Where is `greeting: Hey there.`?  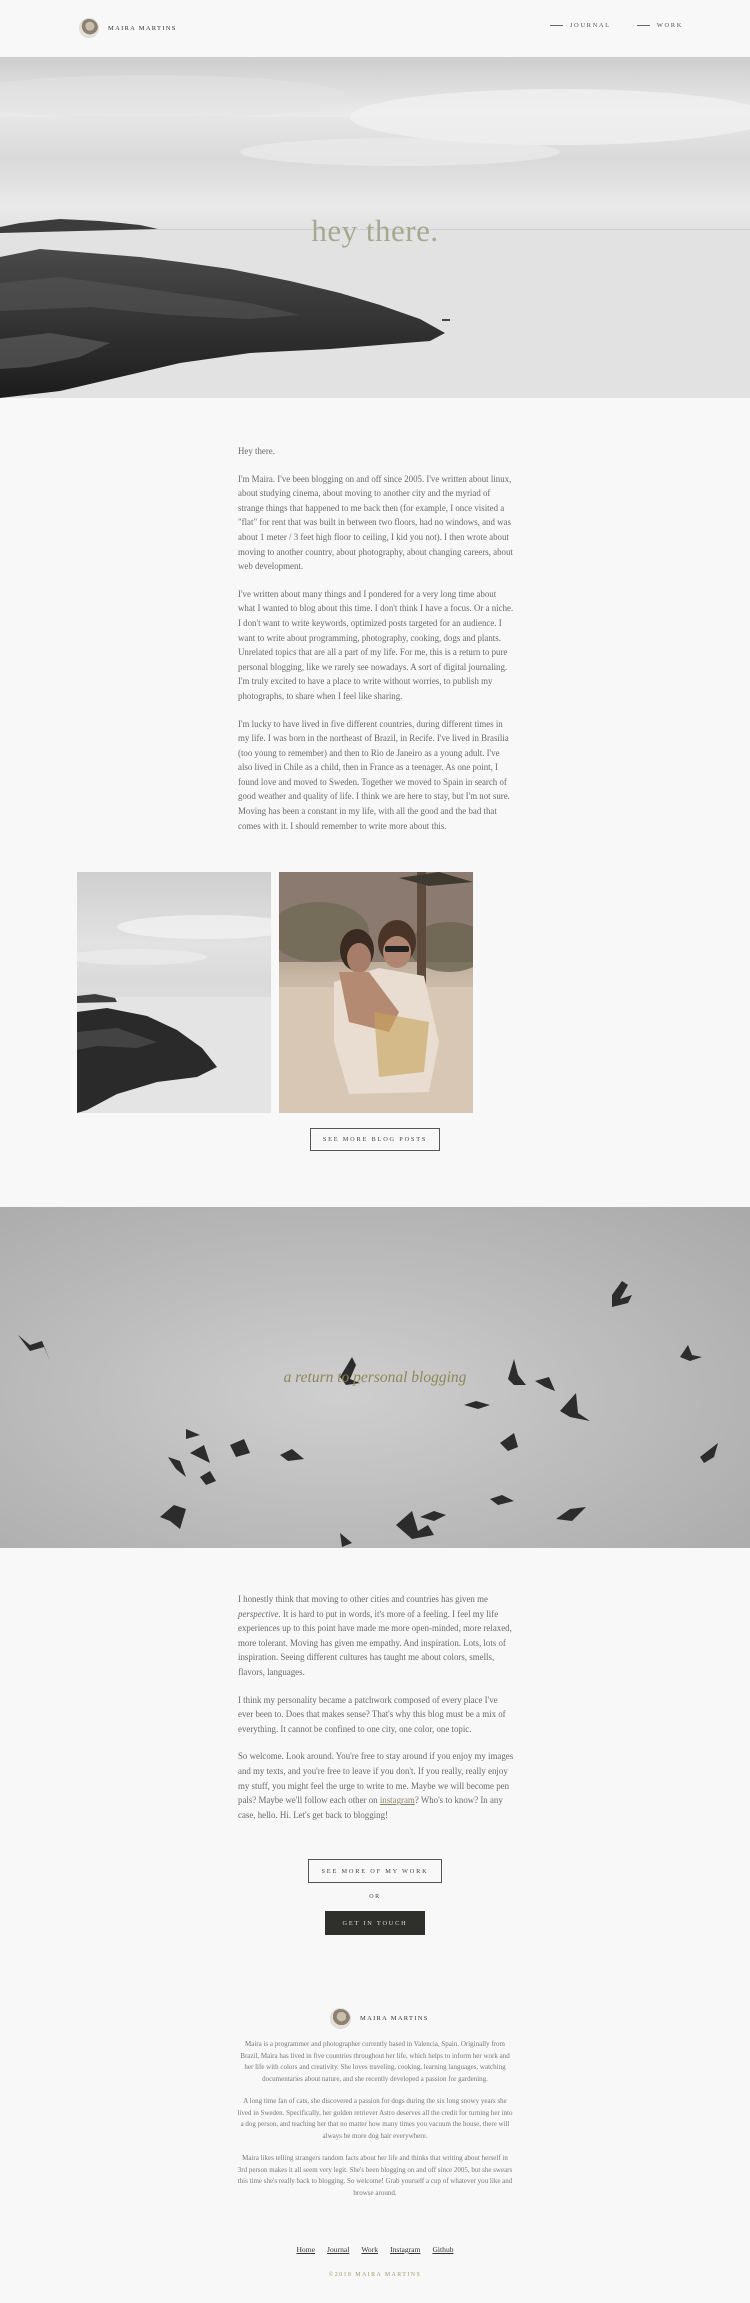
greeting: Hey there. is located at coordinates (256, 451).